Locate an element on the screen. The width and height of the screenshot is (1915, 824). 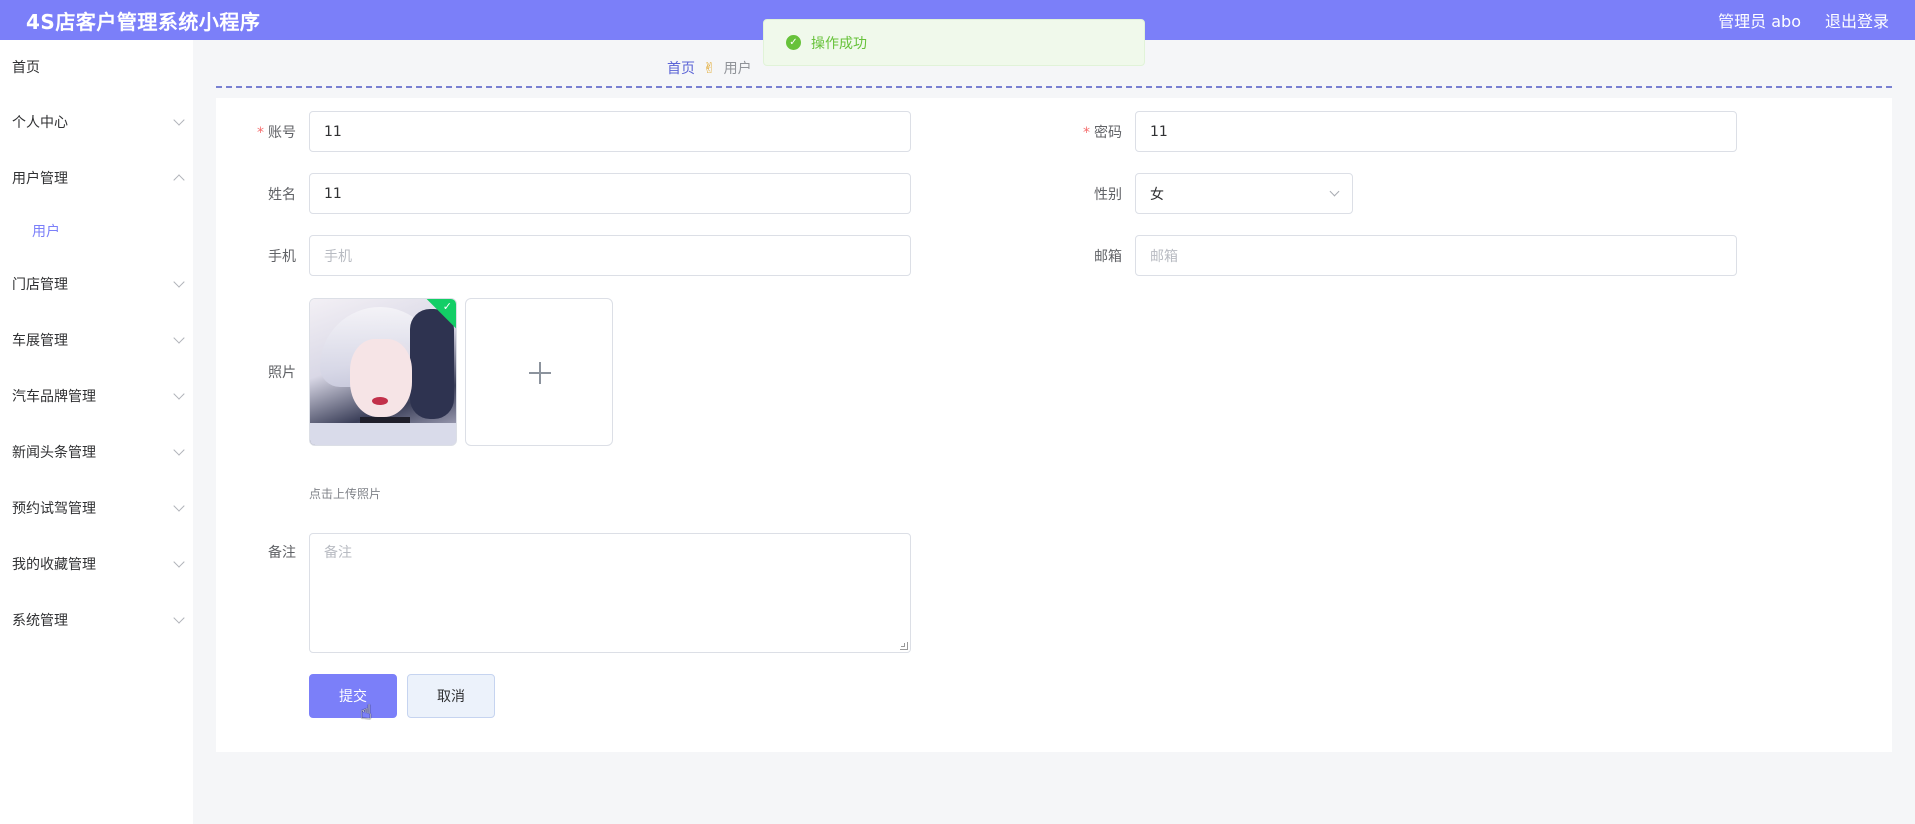
sidebar-item-label: 门店管理 is located at coordinates (40, 285).